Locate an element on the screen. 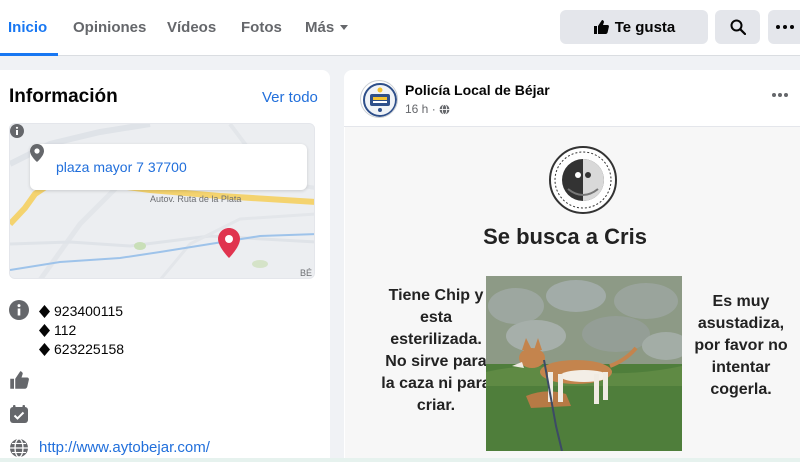 The image size is (800, 462). location-pin-icon is located at coordinates (37, 153).